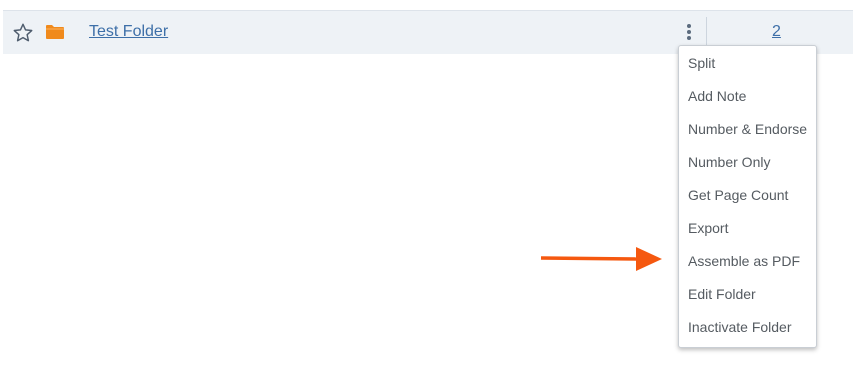 The width and height of the screenshot is (853, 371). What do you see at coordinates (747, 130) in the screenshot?
I see `menu-item-number-endorse: Number & Endorse` at bounding box center [747, 130].